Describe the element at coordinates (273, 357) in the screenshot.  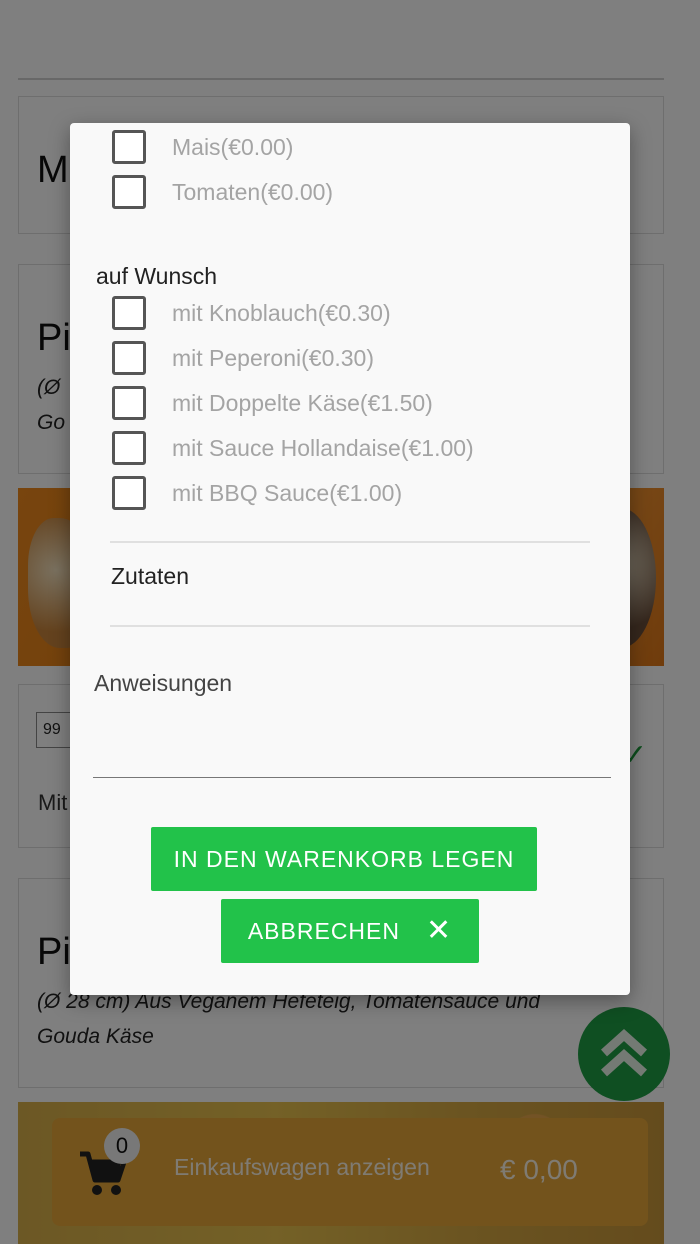
I see `option-label: mit Peperoni(€0.30)` at that location.